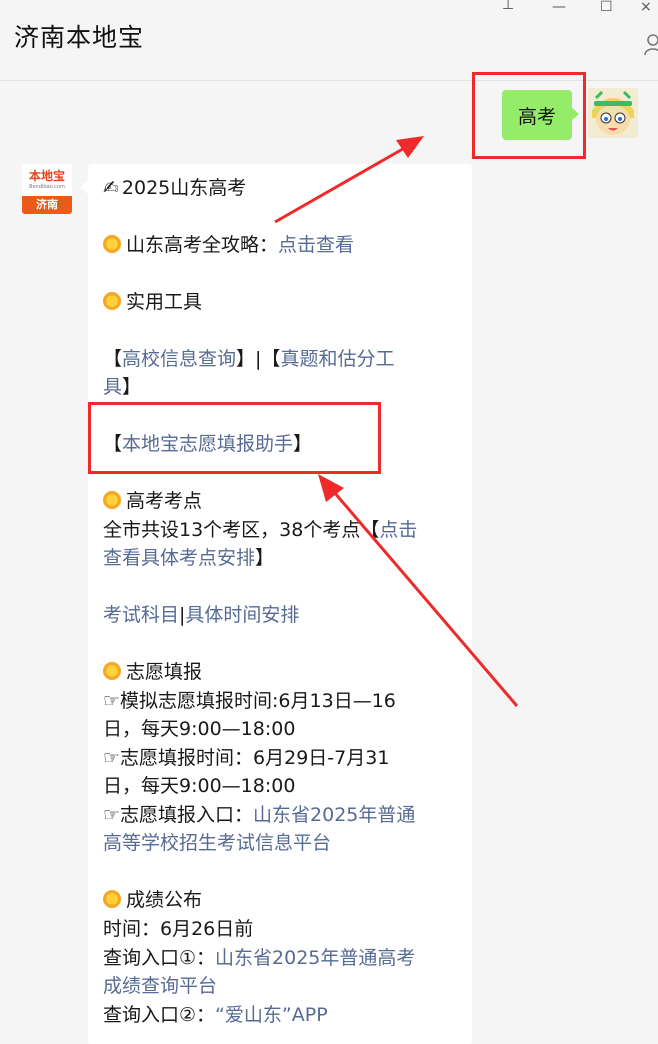 This screenshot has height=1044, width=658. I want to click on bendibao-logo: 本地宝 Bendibao.com, so click(47, 180).